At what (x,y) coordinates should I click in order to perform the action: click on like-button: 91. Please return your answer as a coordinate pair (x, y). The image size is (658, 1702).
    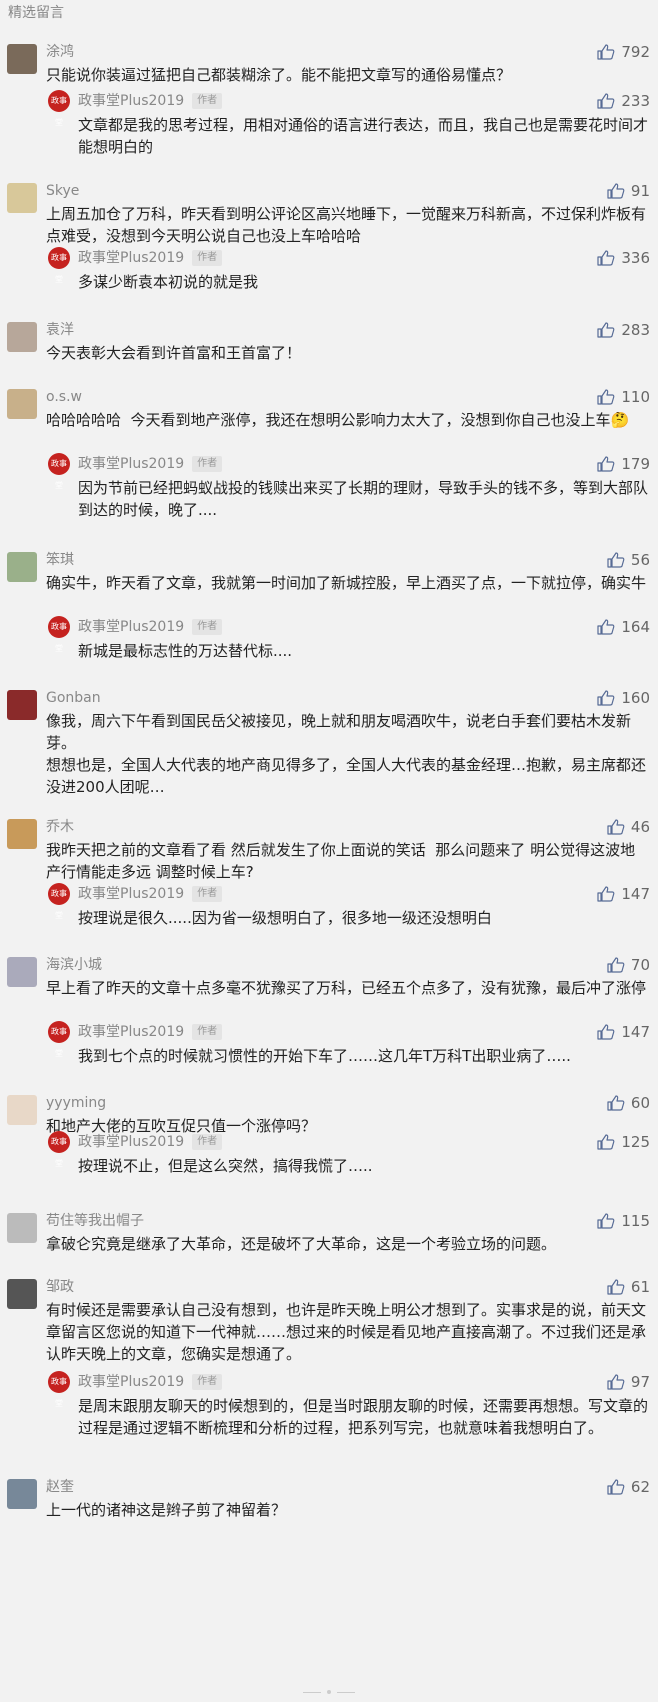
    Looking at the image, I should click on (628, 191).